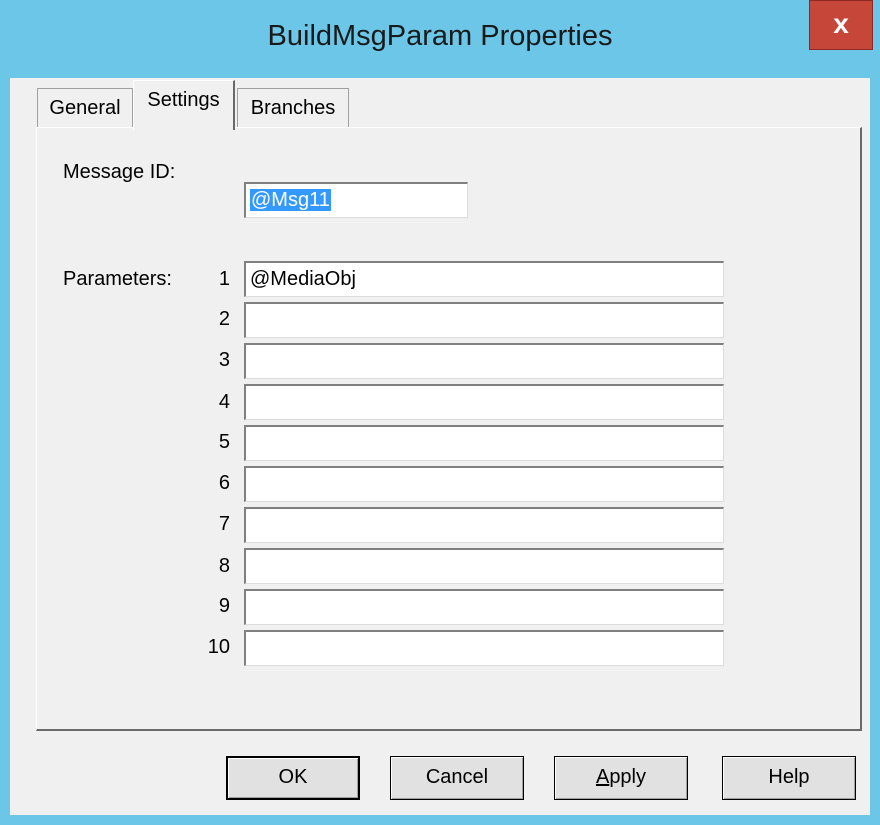 The height and width of the screenshot is (825, 880). Describe the element at coordinates (119, 172) in the screenshot. I see `message-id-label: Message ID:` at that location.